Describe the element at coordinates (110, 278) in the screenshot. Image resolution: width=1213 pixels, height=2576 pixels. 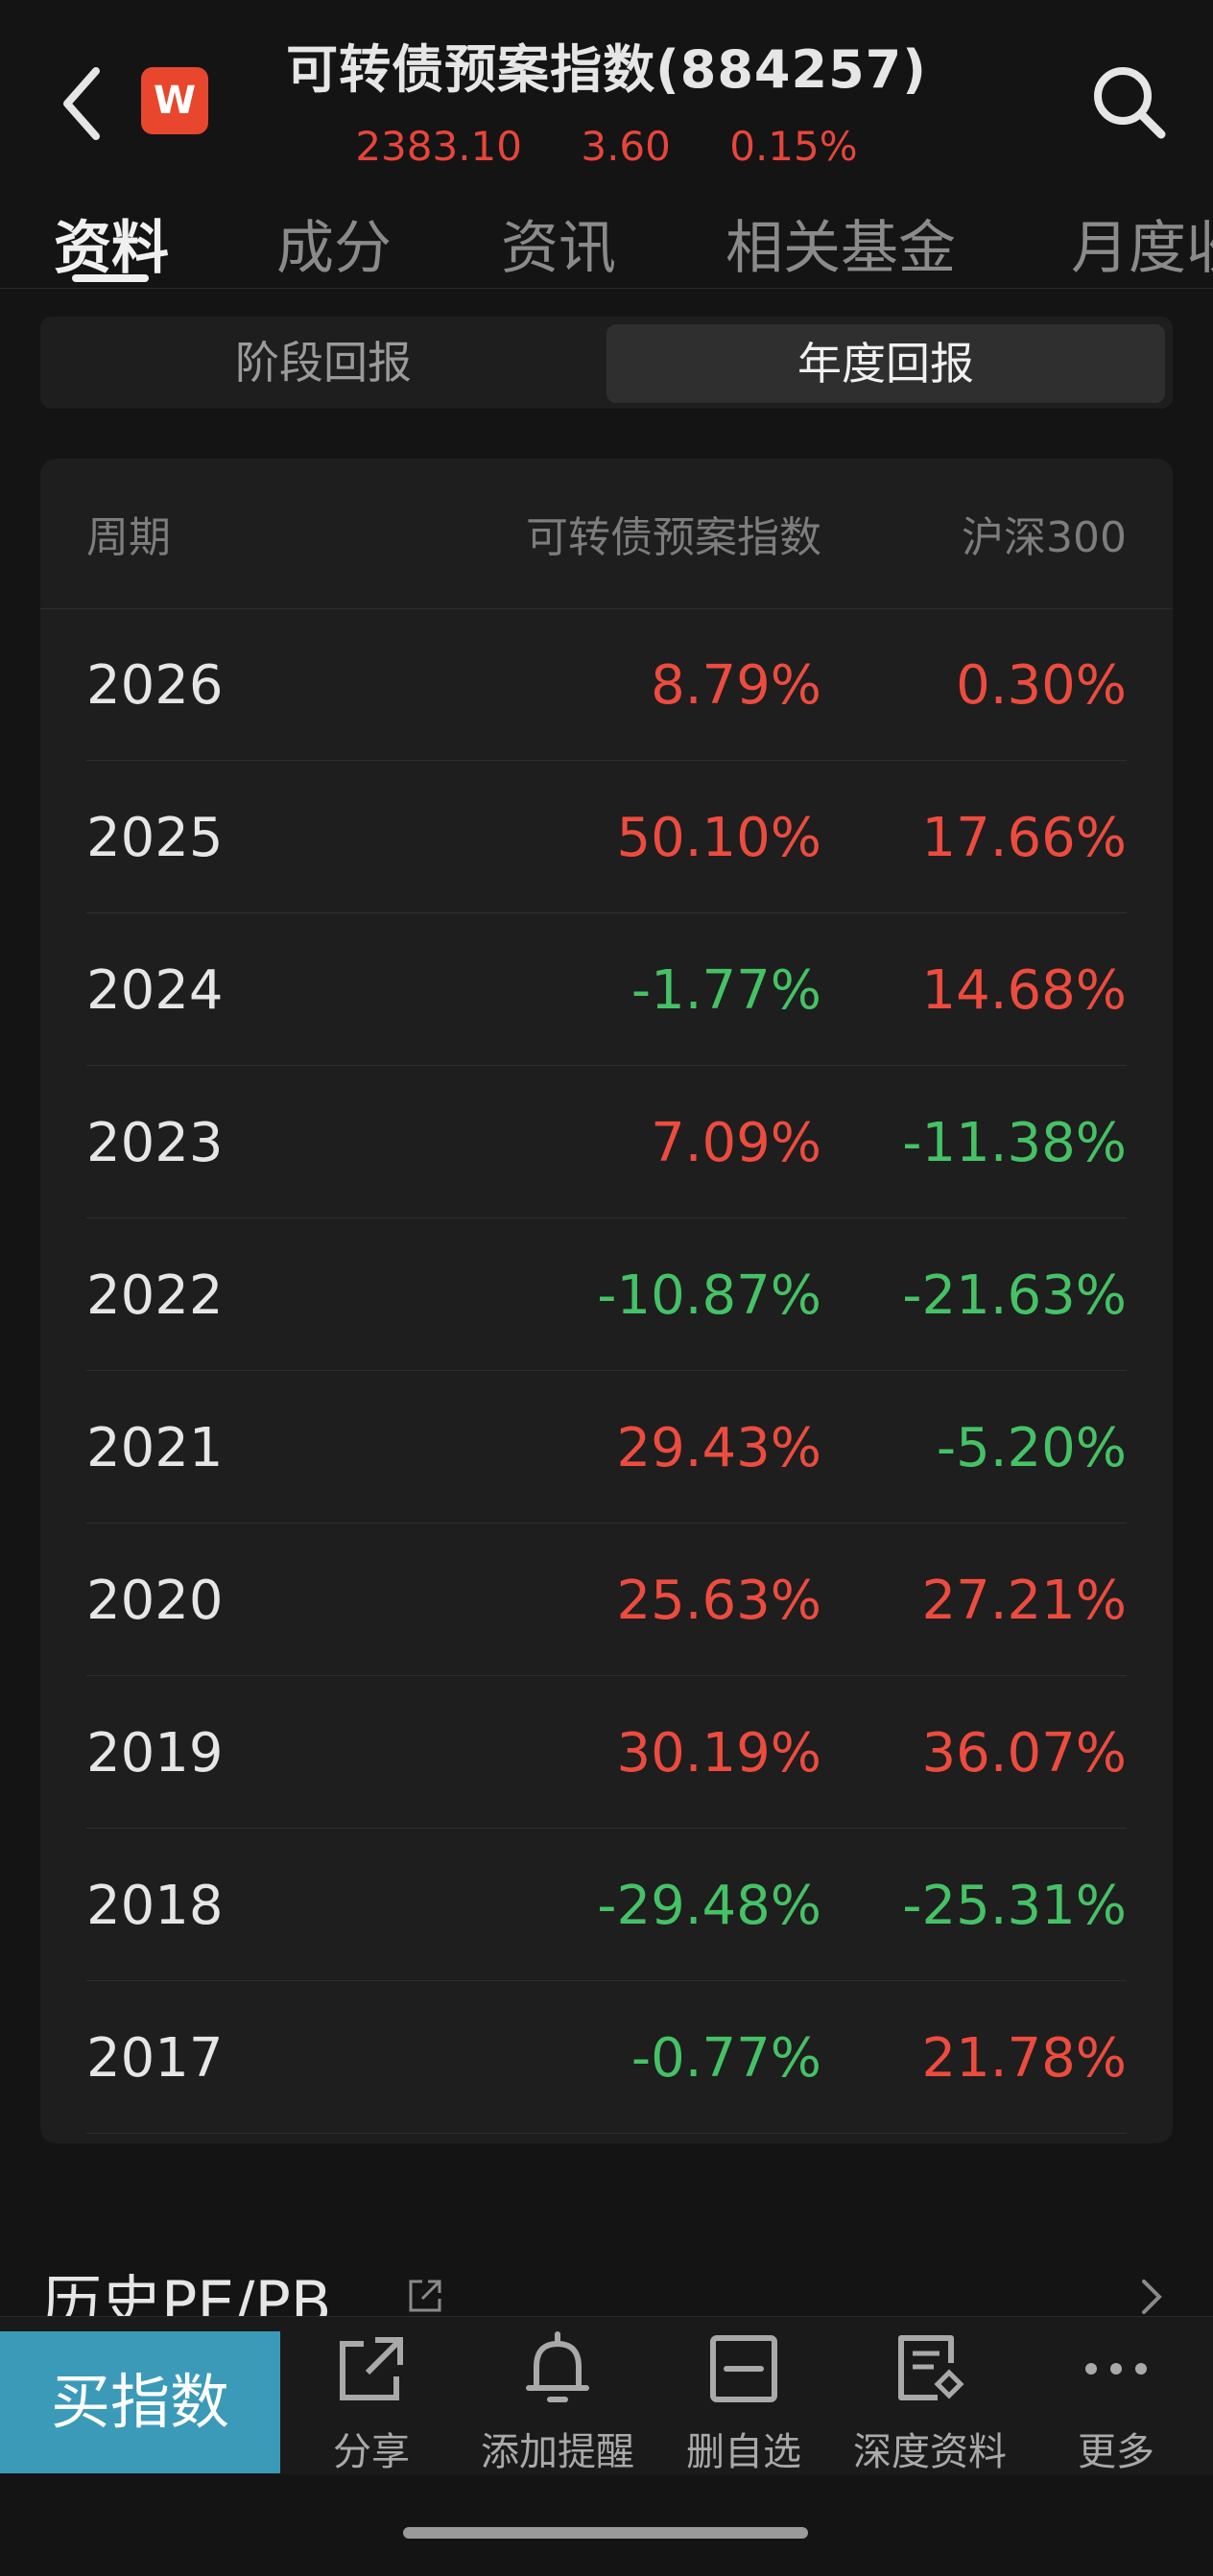
I see `active-tab-indicator` at that location.